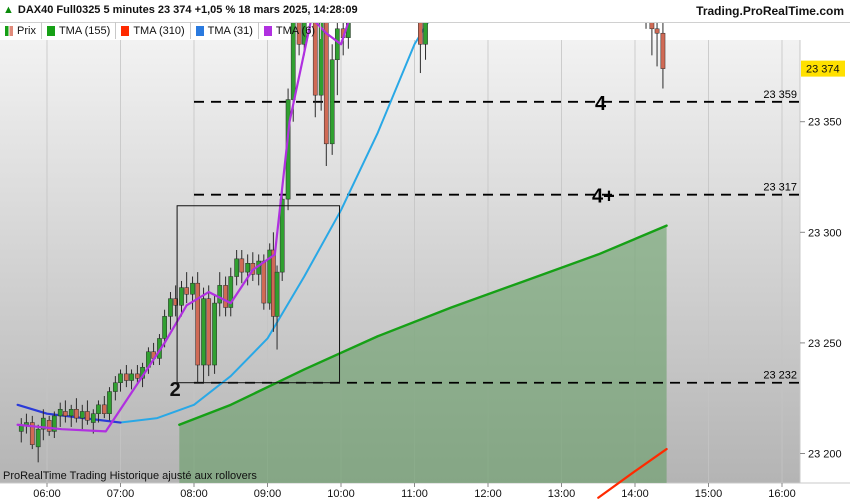  What do you see at coordinates (825, 261) in the screenshot?
I see `price-axis-panel` at bounding box center [825, 261].